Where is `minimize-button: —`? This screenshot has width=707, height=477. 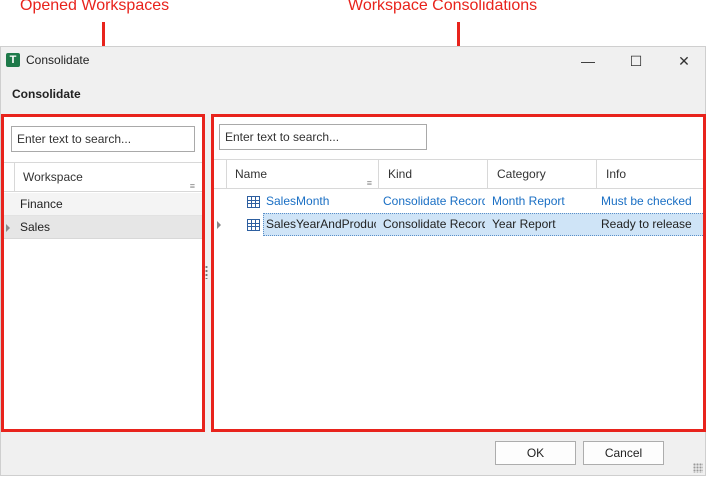
minimize-button: — is located at coordinates (588, 61).